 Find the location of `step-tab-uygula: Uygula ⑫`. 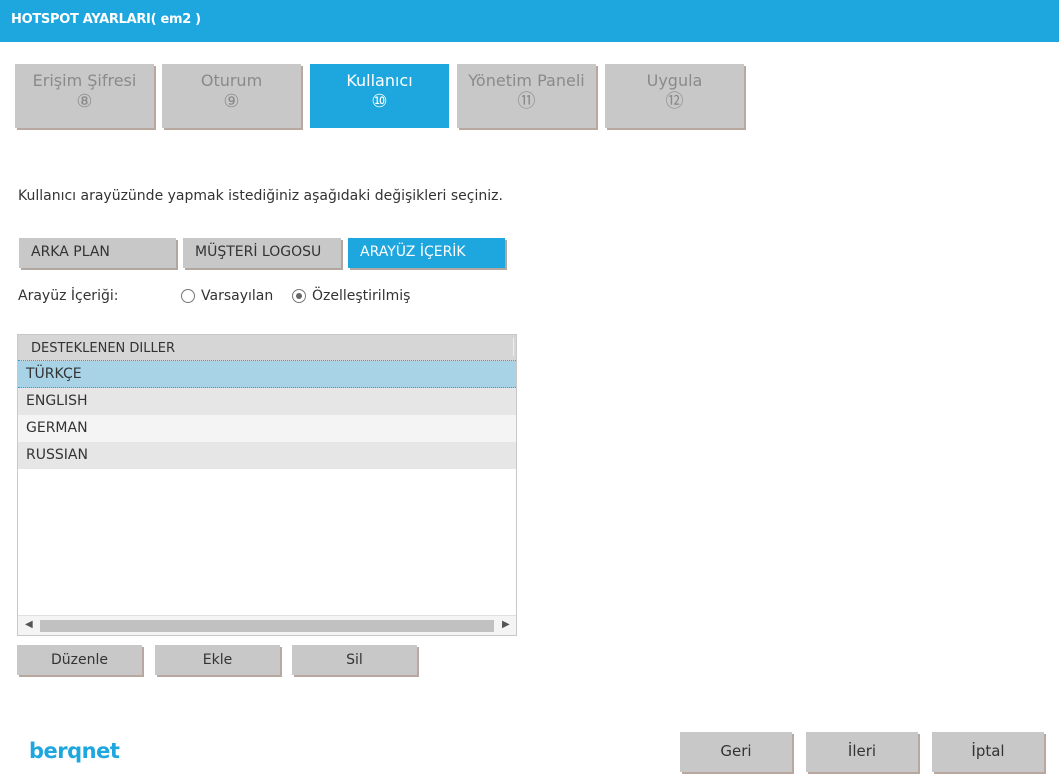

step-tab-uygula: Uygula ⑫ is located at coordinates (674, 96).